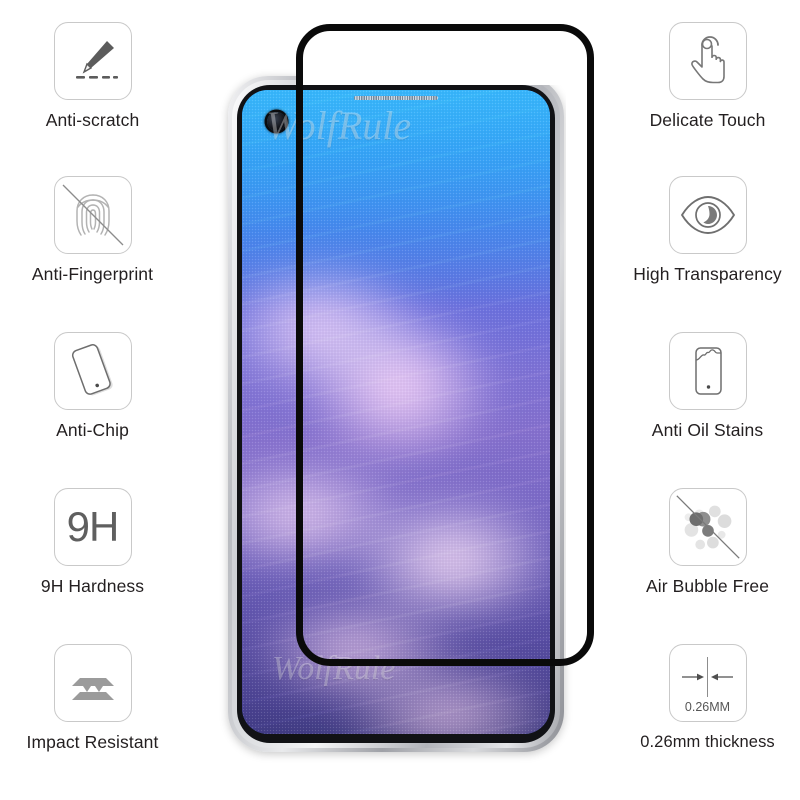 This screenshot has width=800, height=800. I want to click on thickness-divider, so click(707, 676).